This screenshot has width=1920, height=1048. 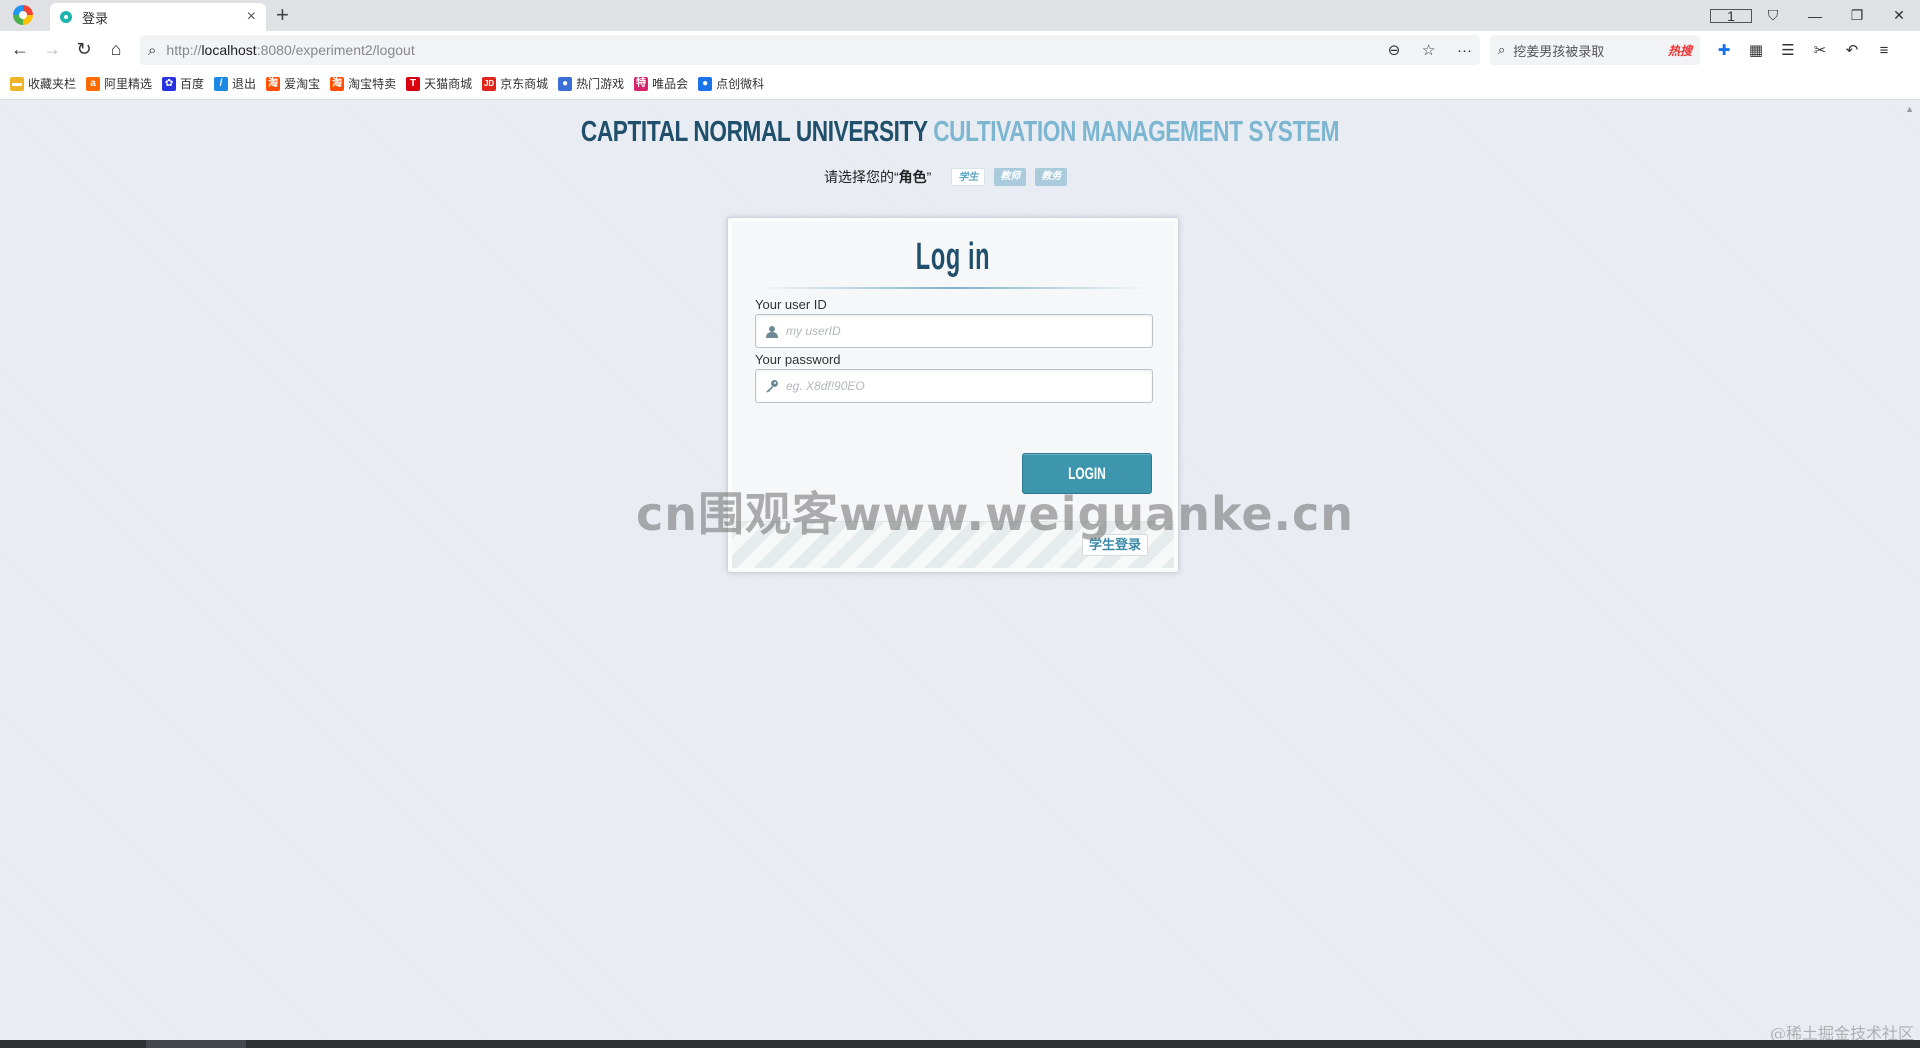 I want to click on browser-search-box: ⌕ 挖姜男孩被录取 热搜, so click(x=1595, y=50).